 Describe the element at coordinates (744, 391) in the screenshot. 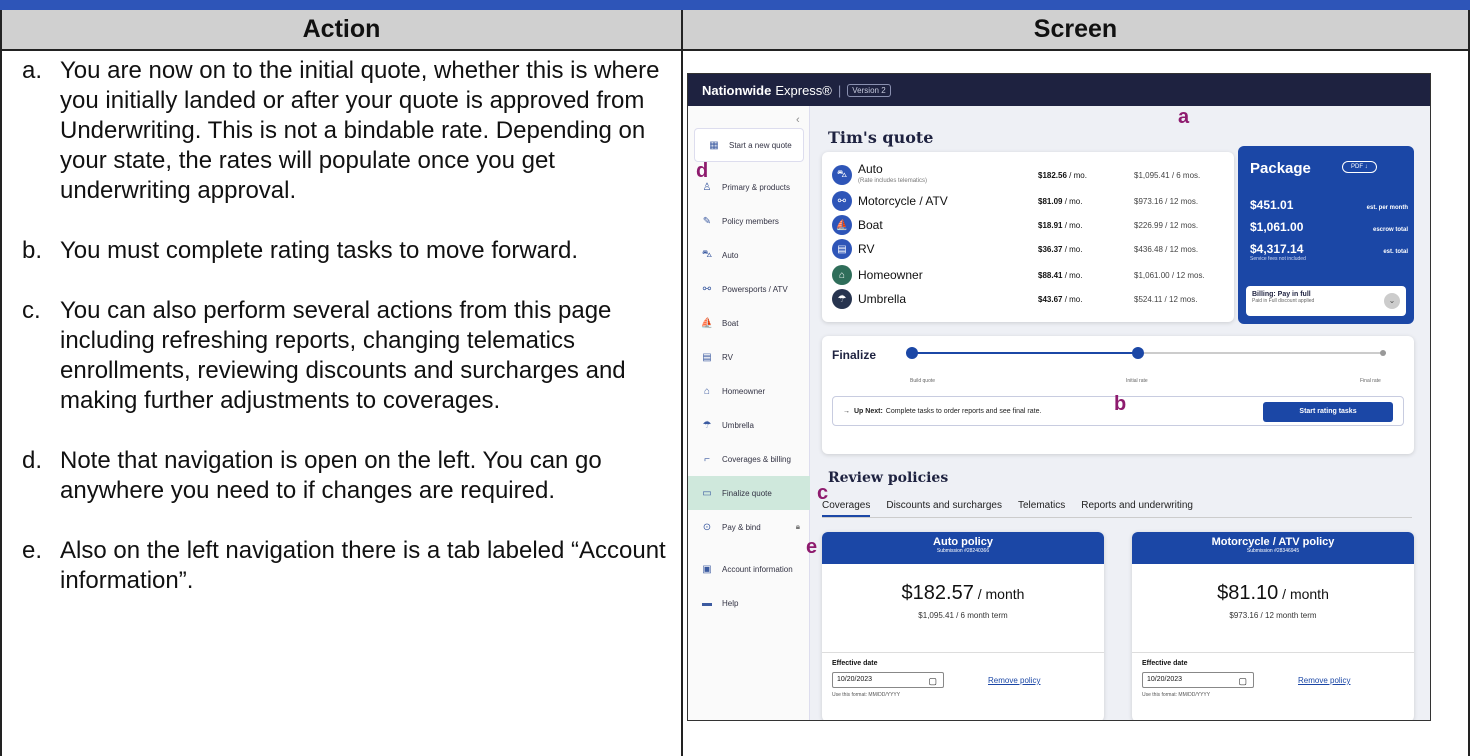

I see `nav-label: Homeowner` at that location.